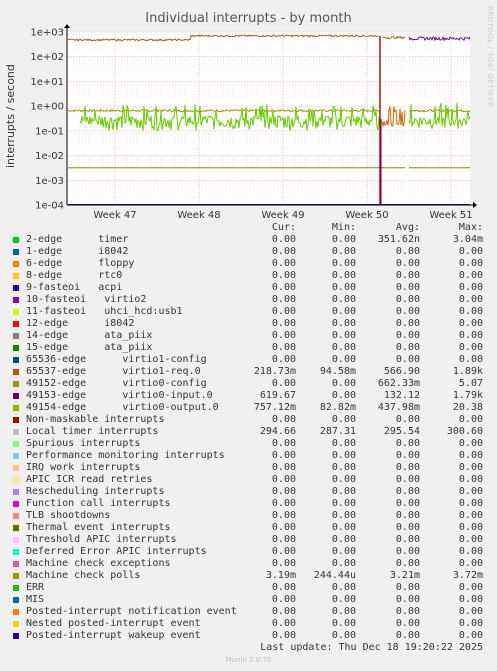  What do you see at coordinates (248, 564) in the screenshot?
I see `legend-row: Machine check exceptions 0.00 0.00 0.00 0.00` at bounding box center [248, 564].